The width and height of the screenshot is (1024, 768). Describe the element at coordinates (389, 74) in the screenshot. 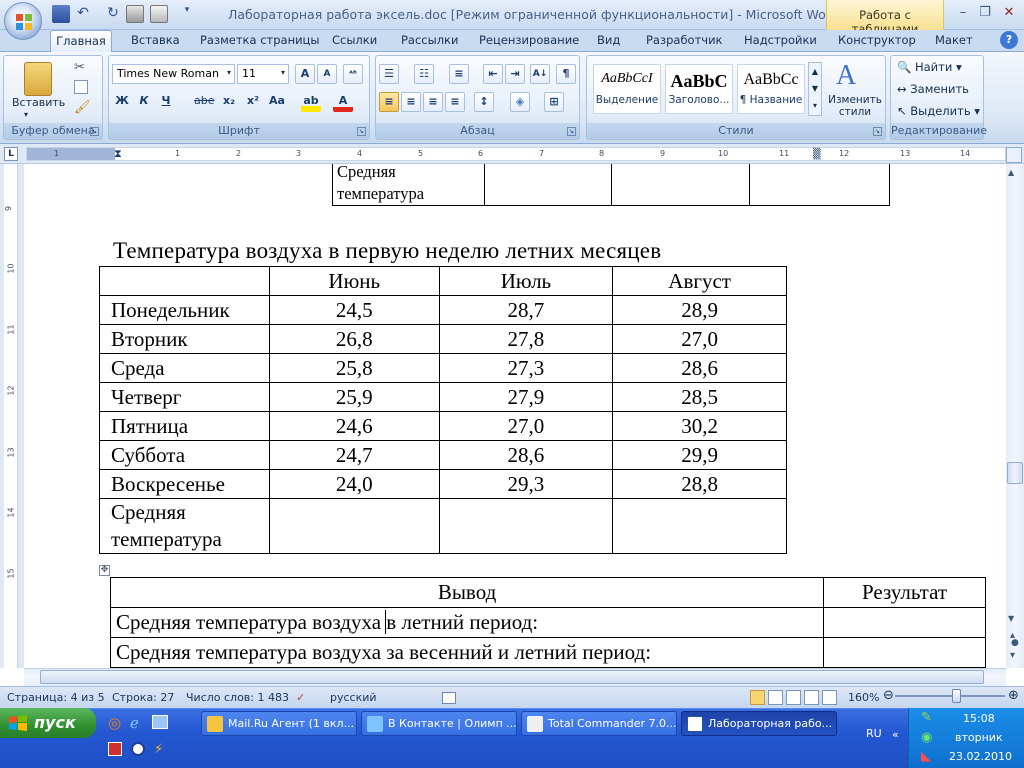

I see `bullets-icon: ☰` at that location.